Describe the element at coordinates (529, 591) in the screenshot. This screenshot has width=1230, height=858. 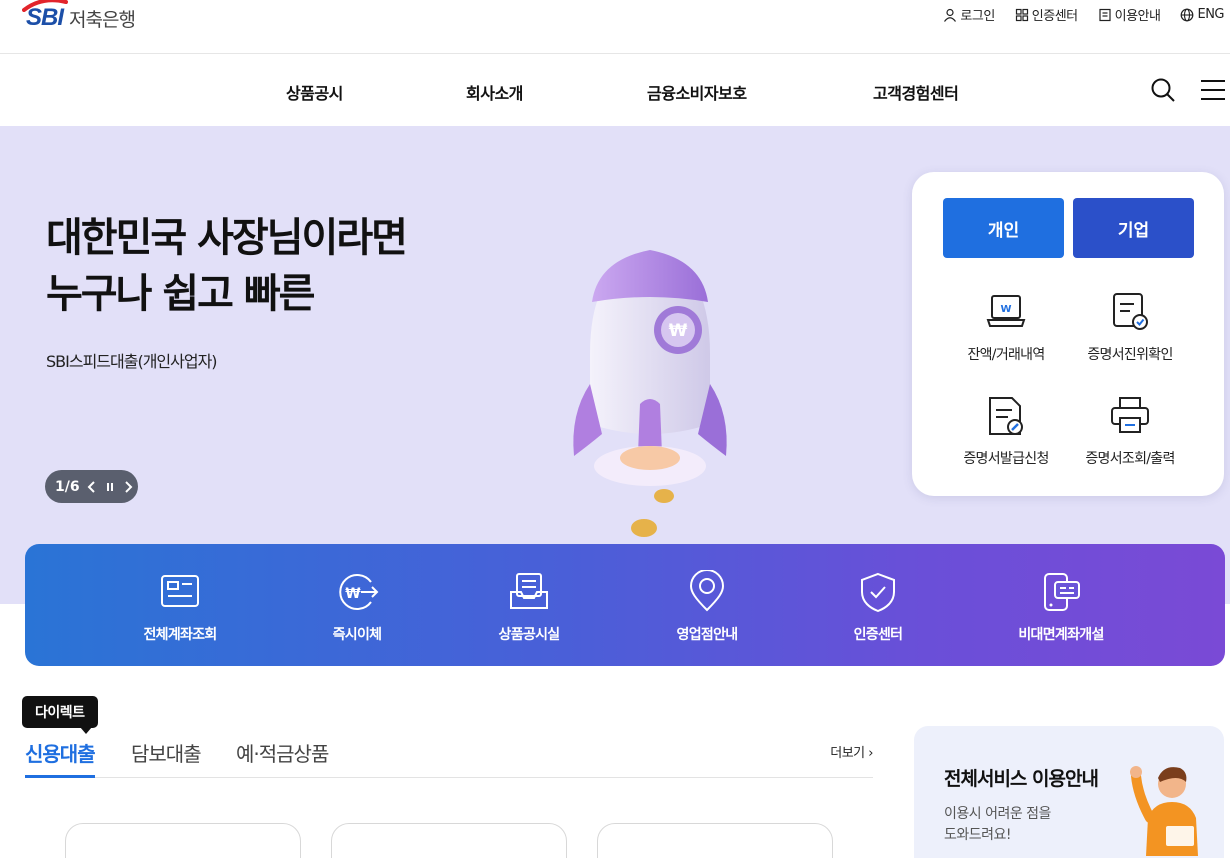
I see `inbox-document-icon` at that location.